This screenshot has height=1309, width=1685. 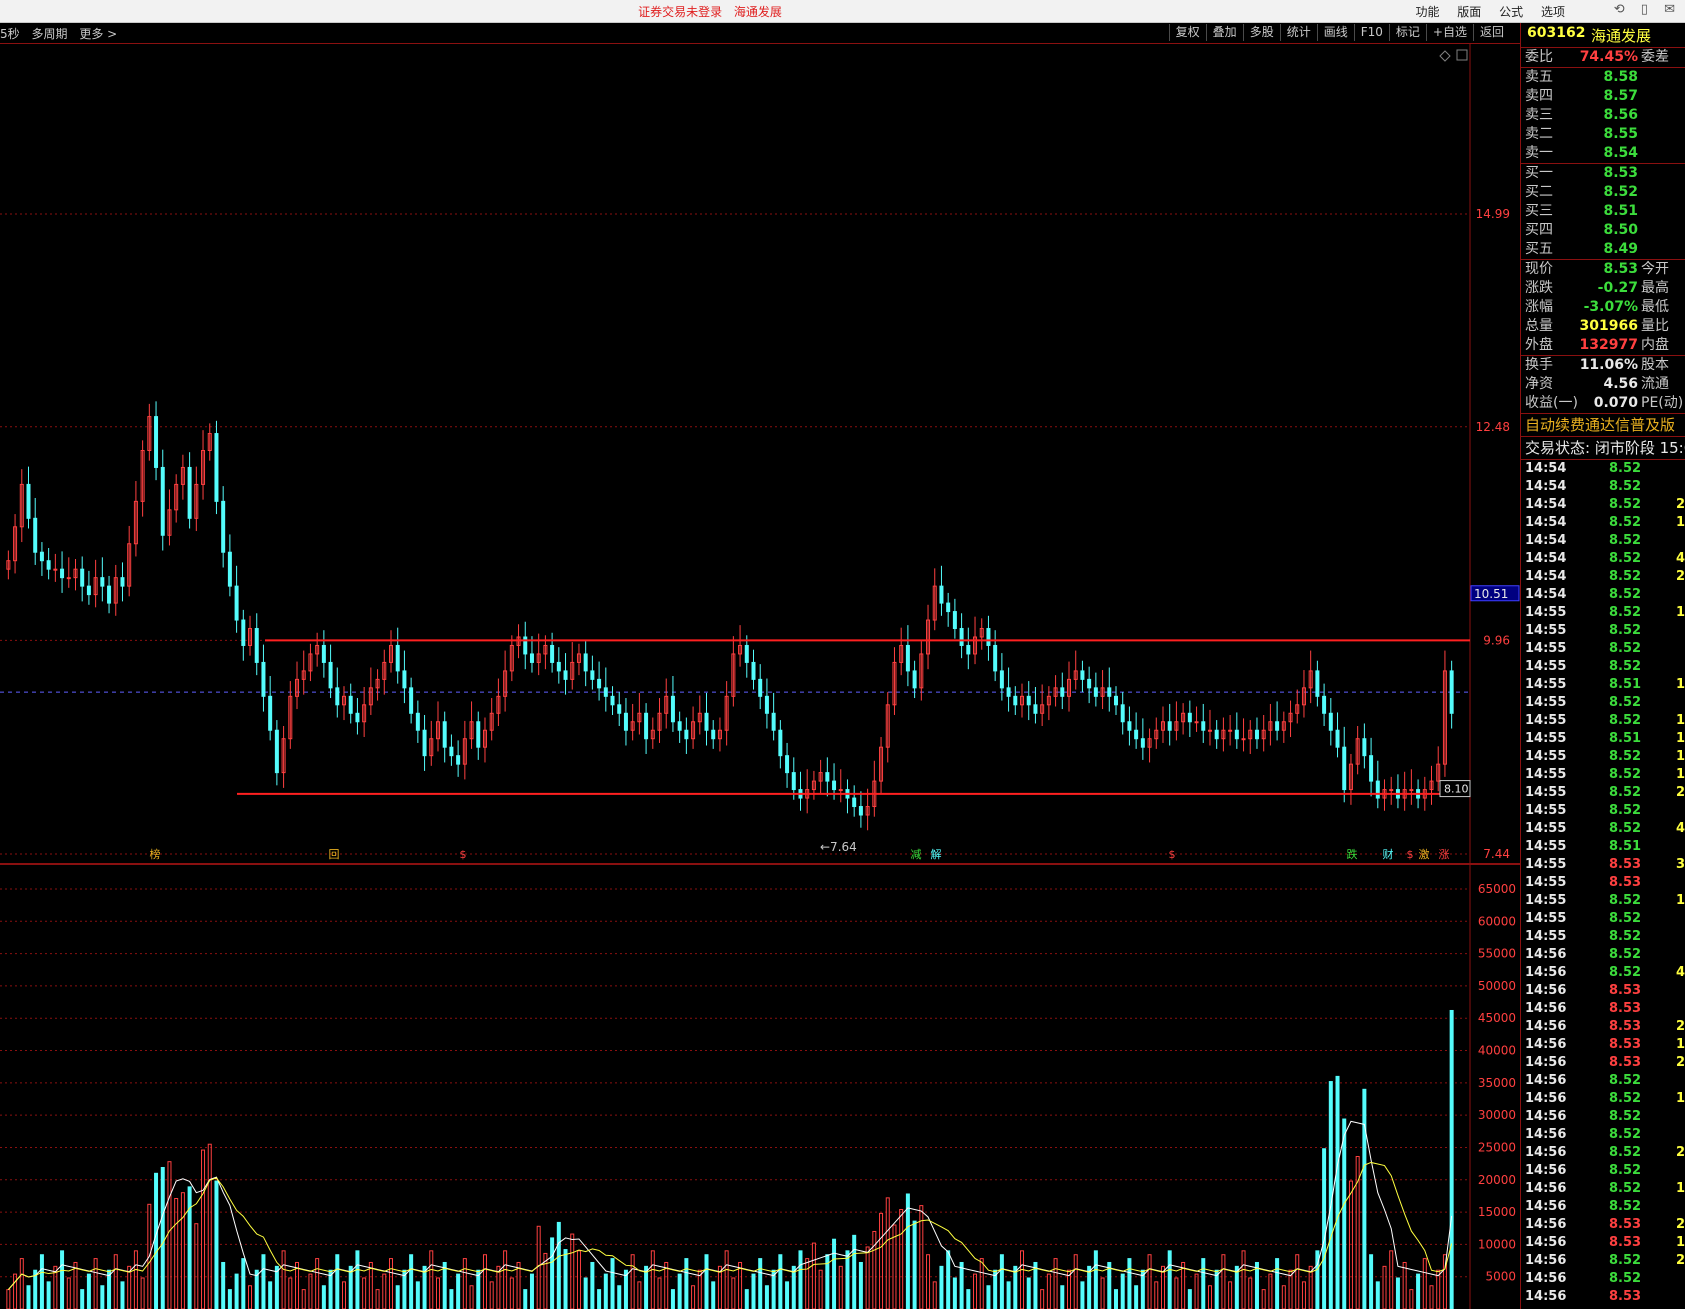 What do you see at coordinates (757, 12) in the screenshot?
I see `stock-title: 海通发展` at bounding box center [757, 12].